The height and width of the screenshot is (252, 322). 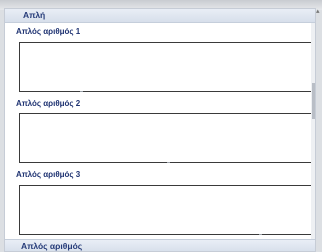 I want to click on next-section-header: Απλός αριθμός, so click(x=160, y=245).